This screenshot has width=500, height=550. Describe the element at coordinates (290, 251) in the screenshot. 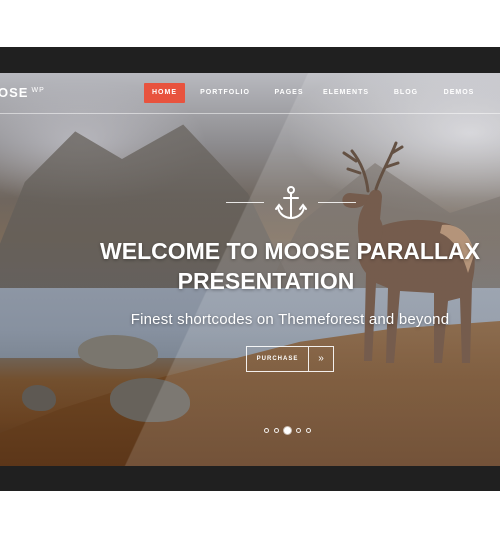

I see `headline-line-1: WELCOME TO MOOSE PARALLAX` at that location.